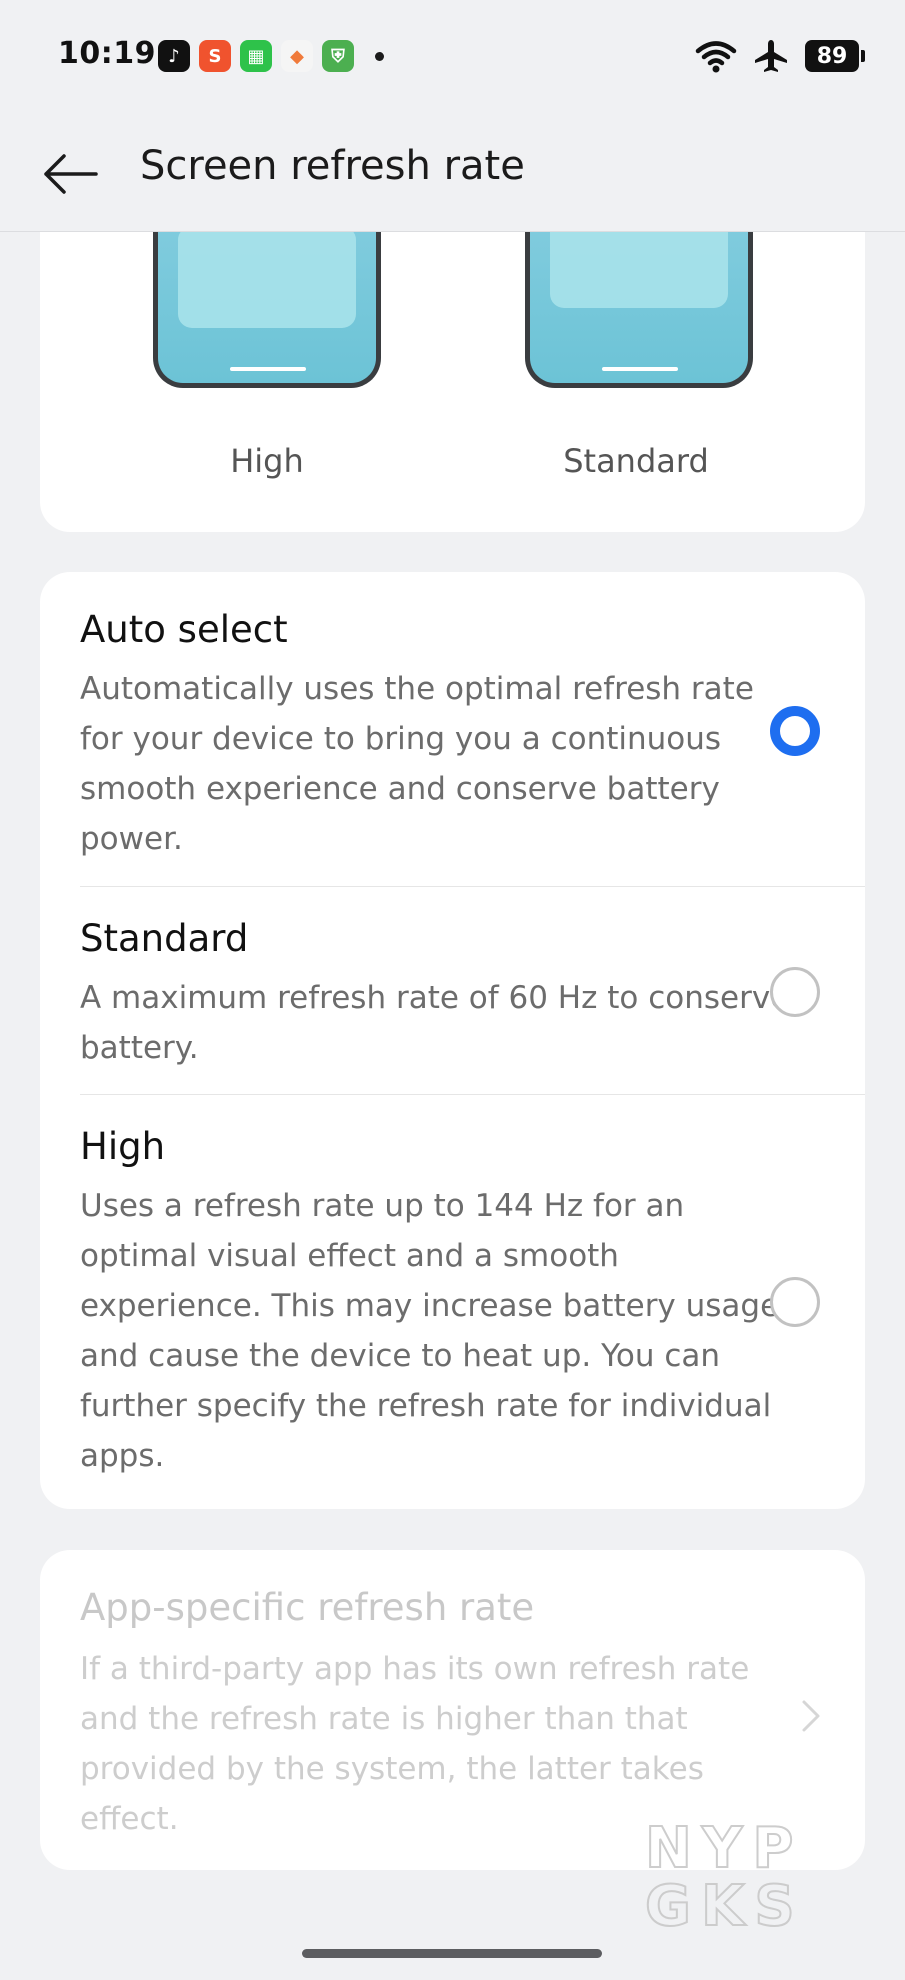  Describe the element at coordinates (716, 57) in the screenshot. I see `wifi-icon` at that location.